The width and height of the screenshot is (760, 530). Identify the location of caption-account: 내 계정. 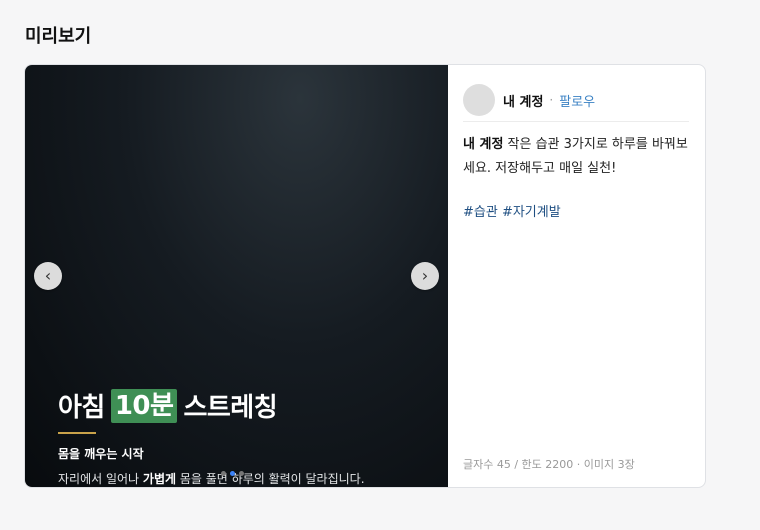
(483, 144).